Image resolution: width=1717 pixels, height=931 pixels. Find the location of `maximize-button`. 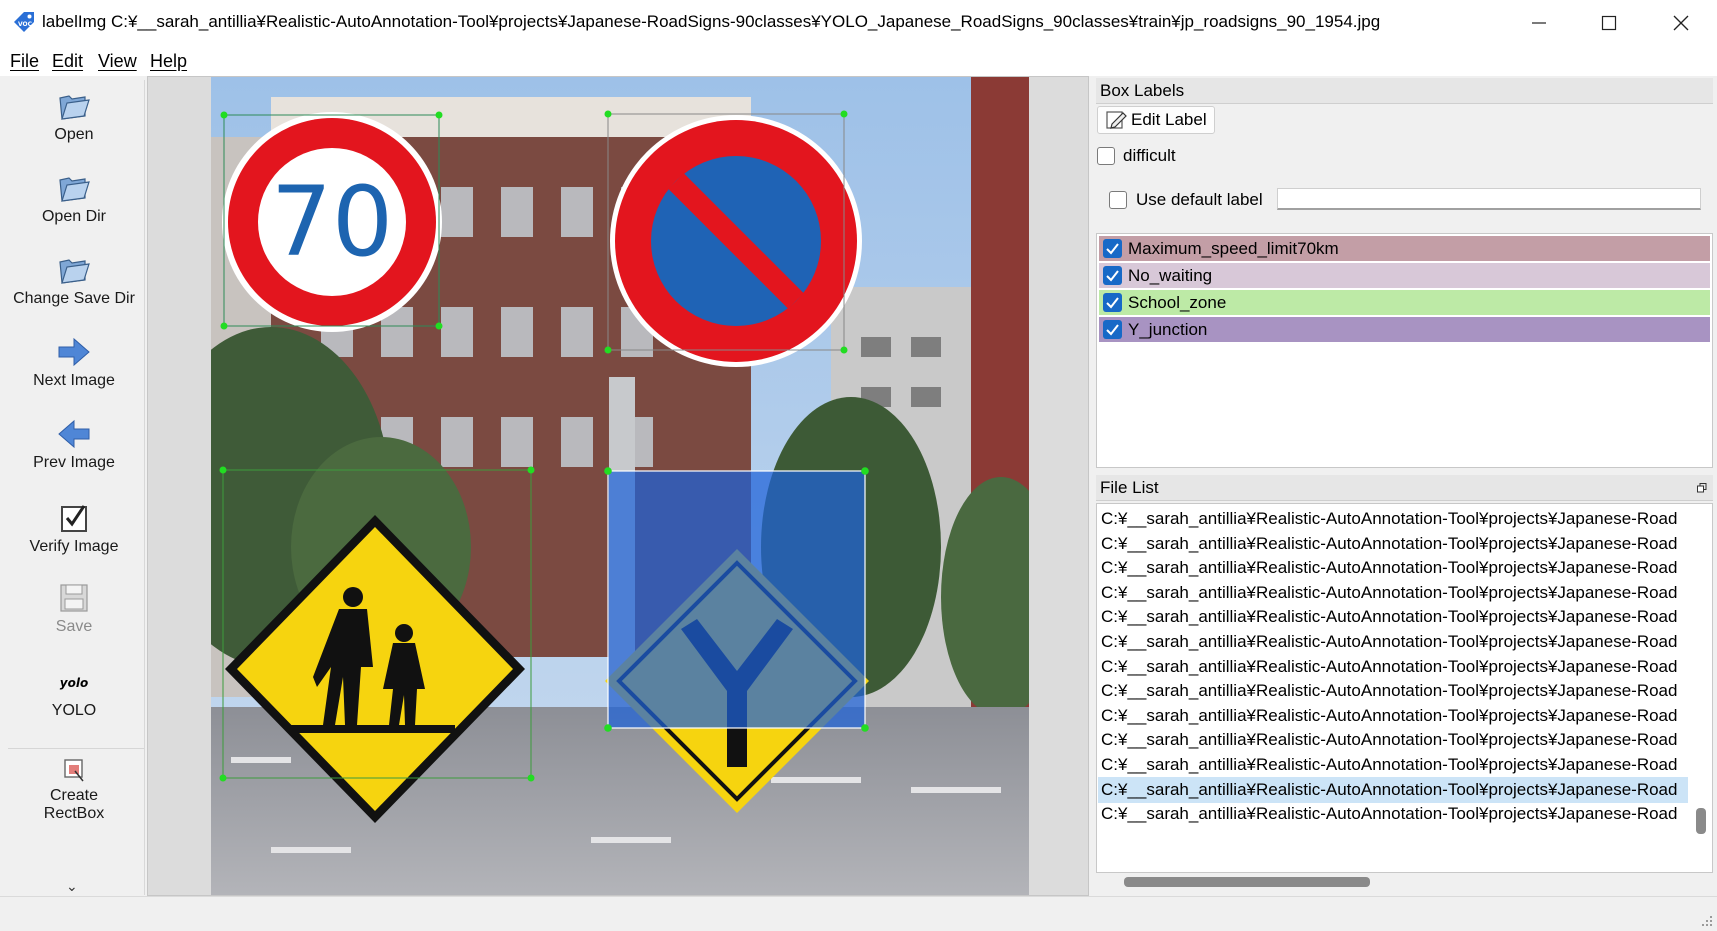

maximize-button is located at coordinates (1609, 23).